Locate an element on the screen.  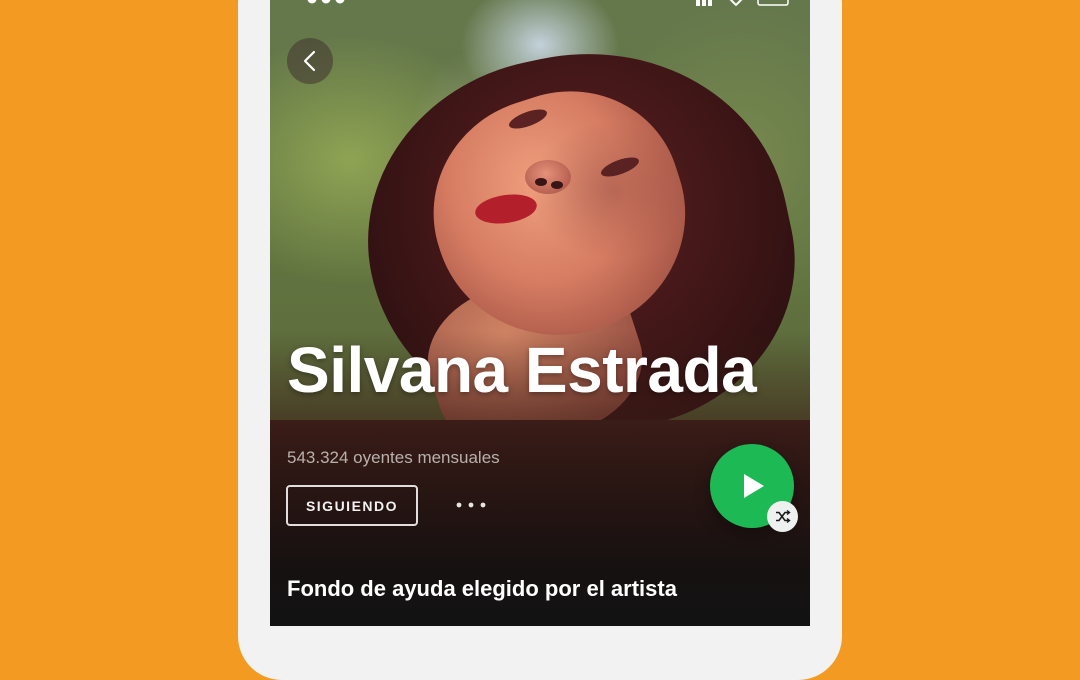
chevron-left-icon is located at coordinates (309, 61).